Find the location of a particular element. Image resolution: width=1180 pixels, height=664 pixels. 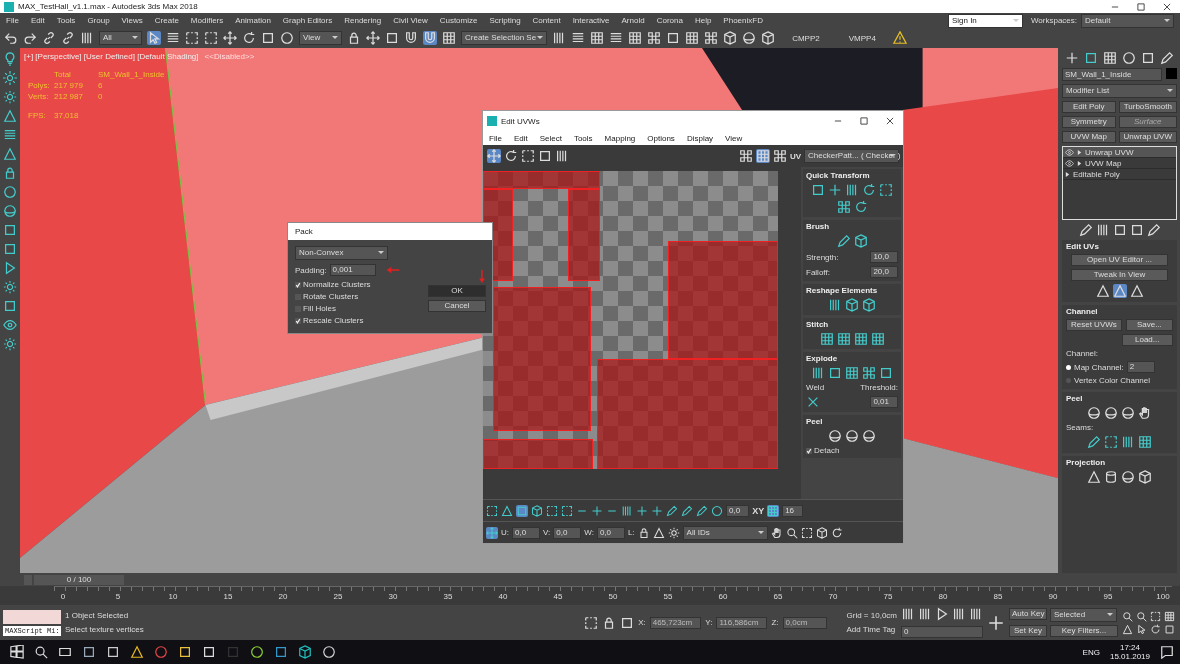

menu-item: Edit is located at coordinates (37, 20).